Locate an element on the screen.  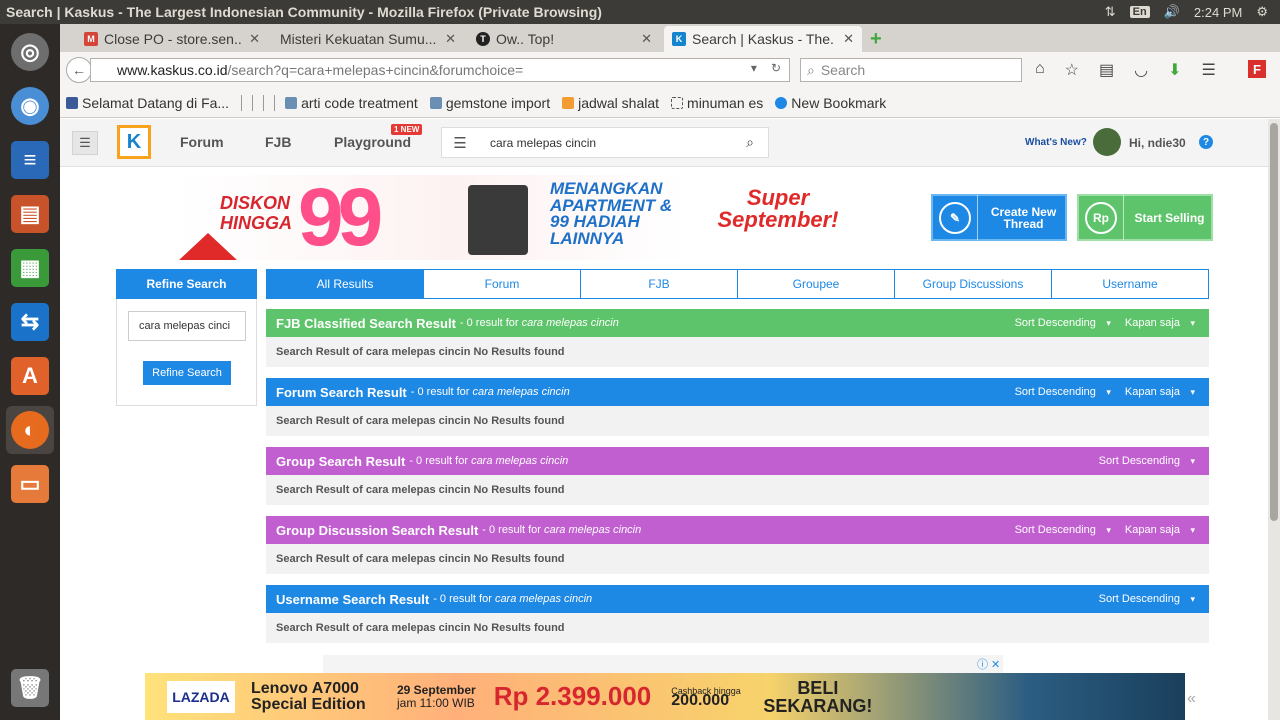
banner-discount-text: DISKON HINGGA is located at coordinates (256, 213).